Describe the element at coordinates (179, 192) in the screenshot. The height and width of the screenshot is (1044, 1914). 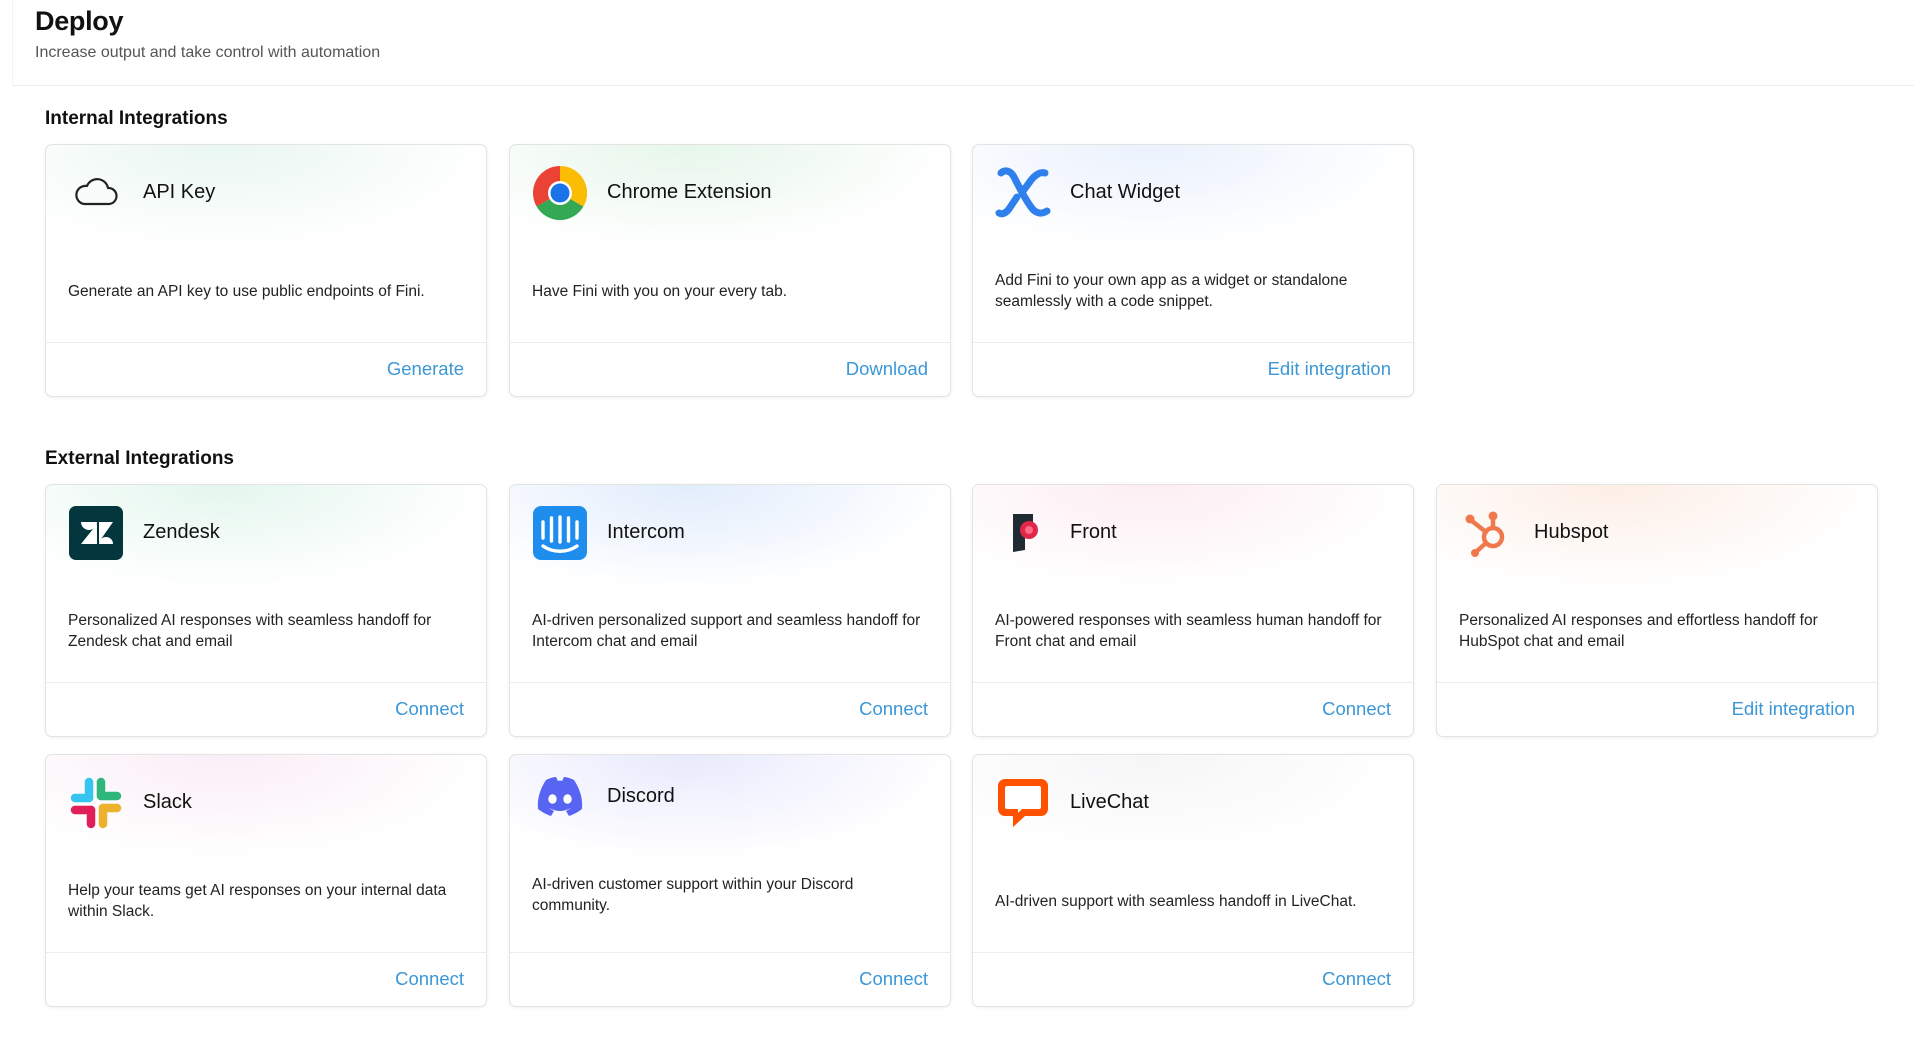
I see `card-title: API Key` at that location.